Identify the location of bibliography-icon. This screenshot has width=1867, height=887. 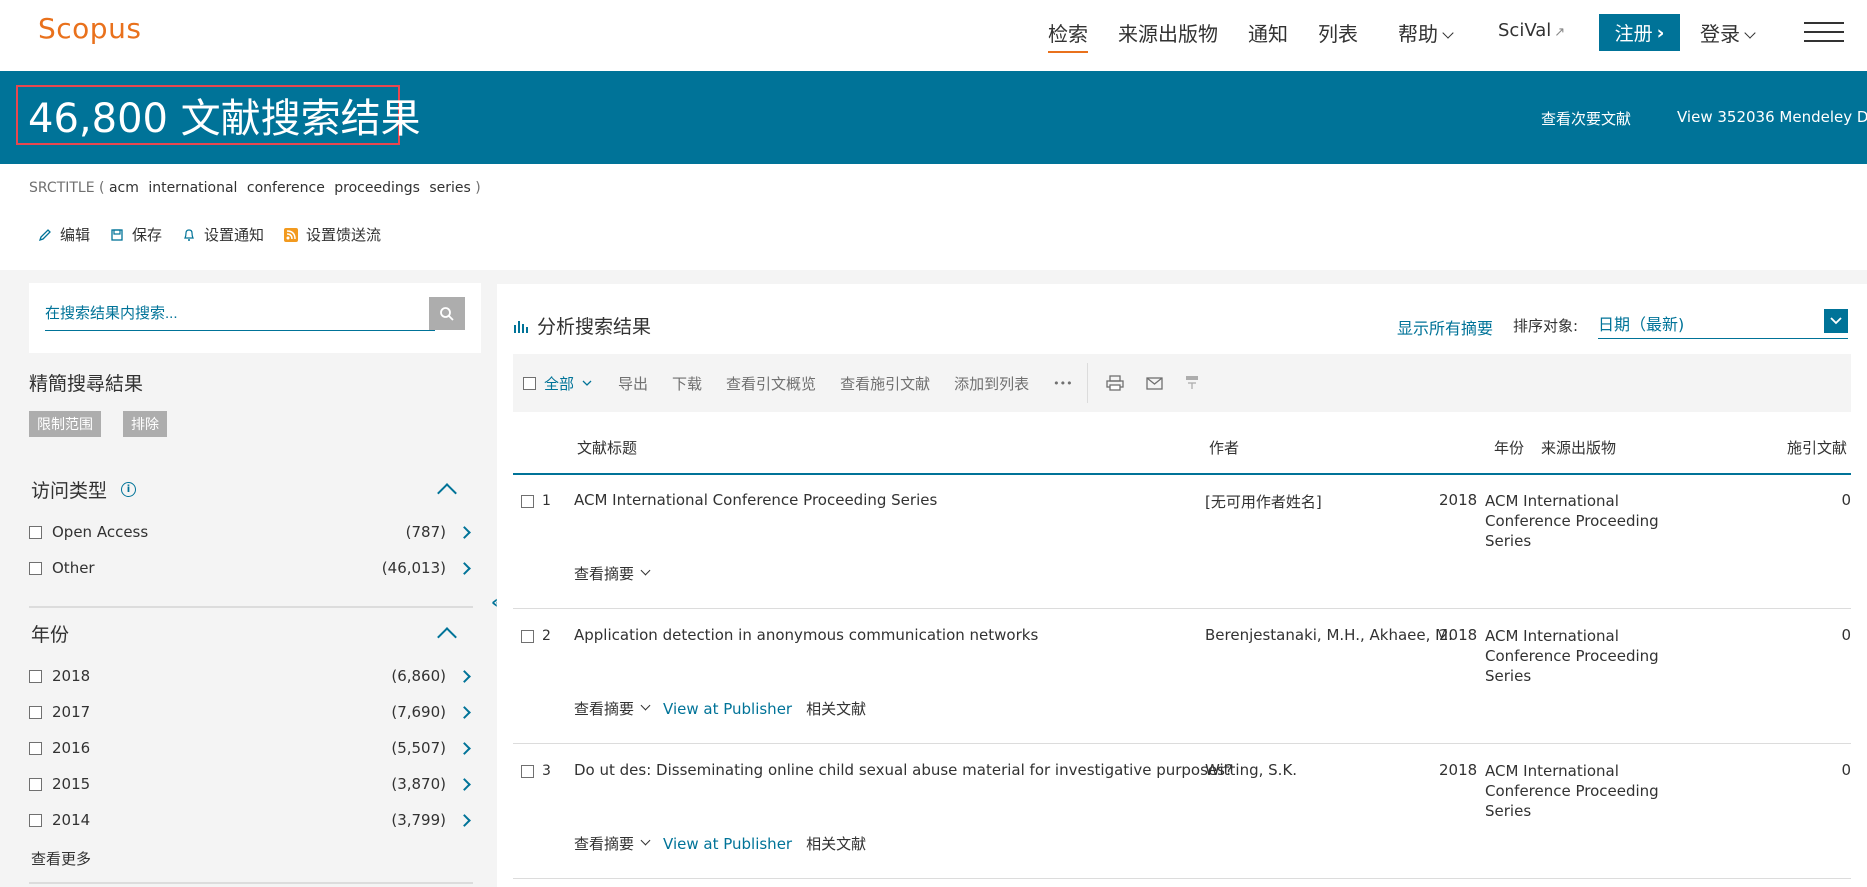
(1192, 383).